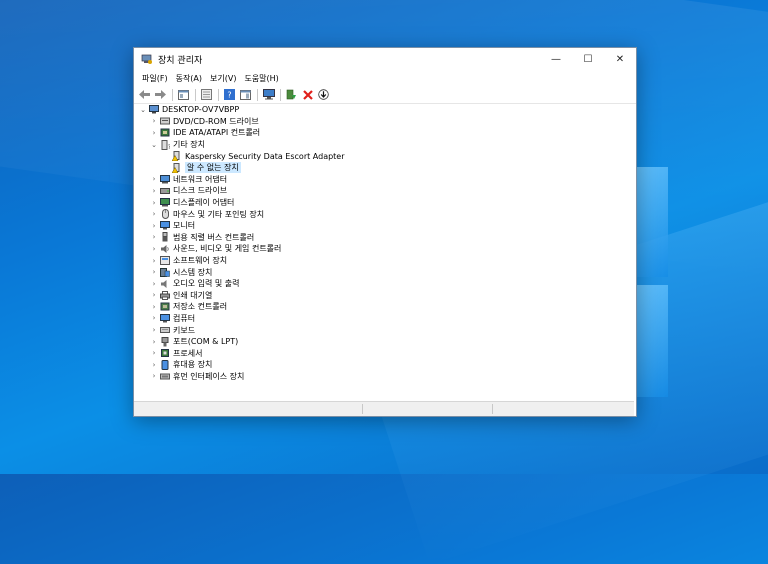  I want to click on title-bar: 장치 관리자 — ☐ ✕, so click(385, 59).